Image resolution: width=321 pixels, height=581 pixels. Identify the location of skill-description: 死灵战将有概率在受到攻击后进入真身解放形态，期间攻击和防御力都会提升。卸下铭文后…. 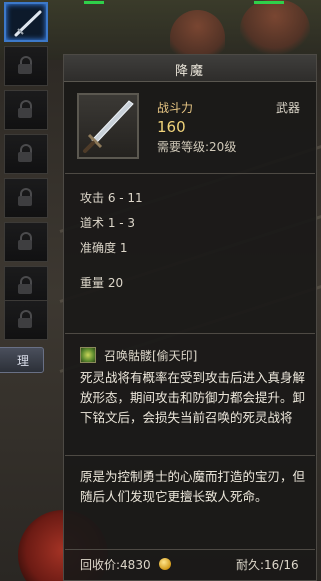
(193, 397).